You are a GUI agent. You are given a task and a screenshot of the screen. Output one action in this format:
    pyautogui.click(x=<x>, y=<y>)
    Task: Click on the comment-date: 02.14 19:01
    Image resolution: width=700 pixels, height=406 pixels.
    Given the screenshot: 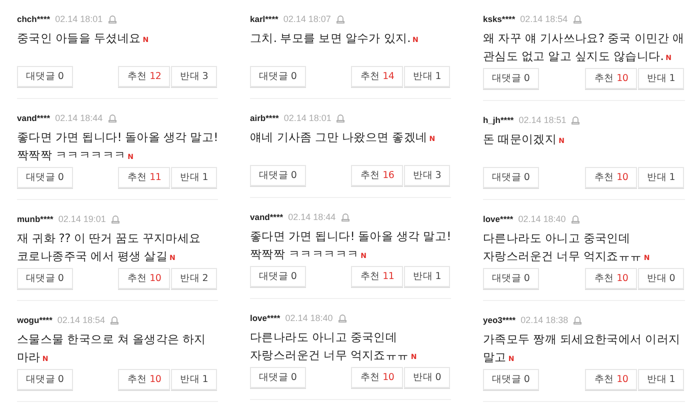 What is the action you would take?
    pyautogui.click(x=82, y=219)
    